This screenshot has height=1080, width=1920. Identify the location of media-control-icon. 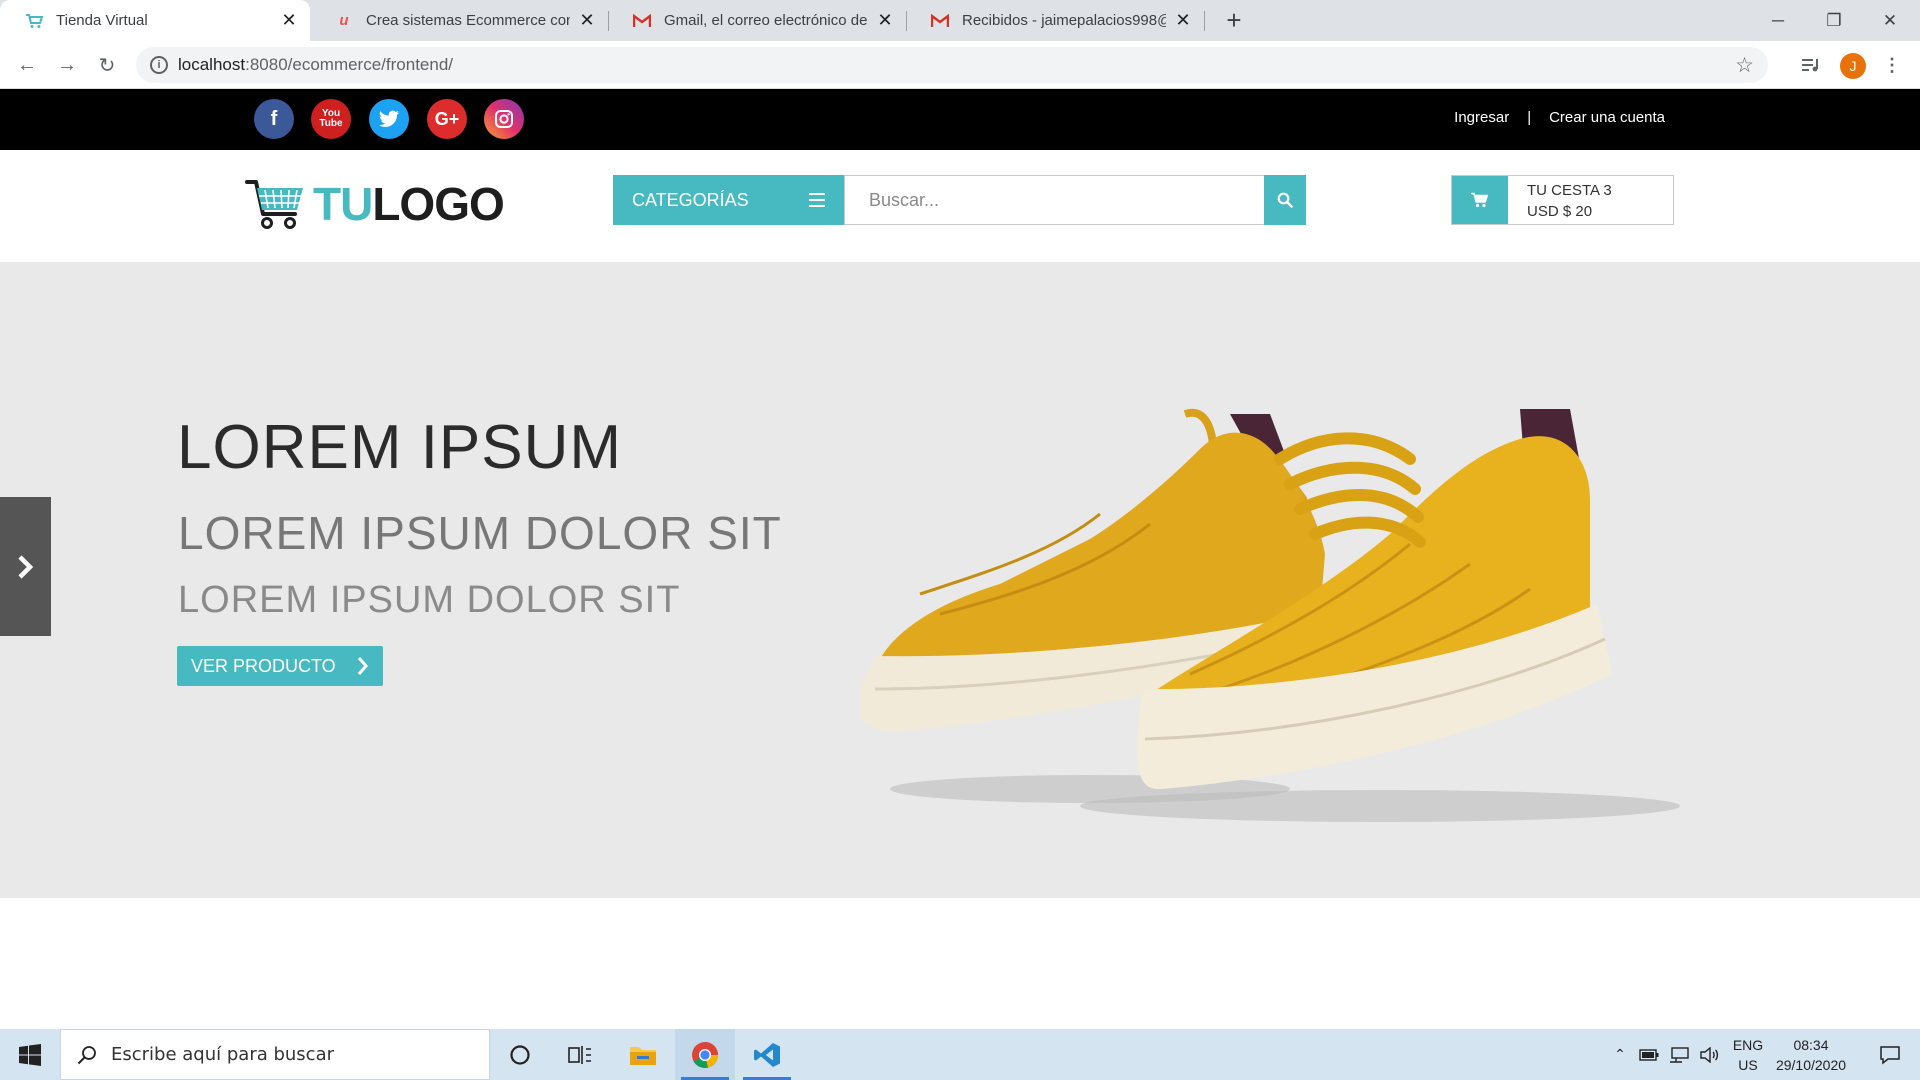
(1811, 65).